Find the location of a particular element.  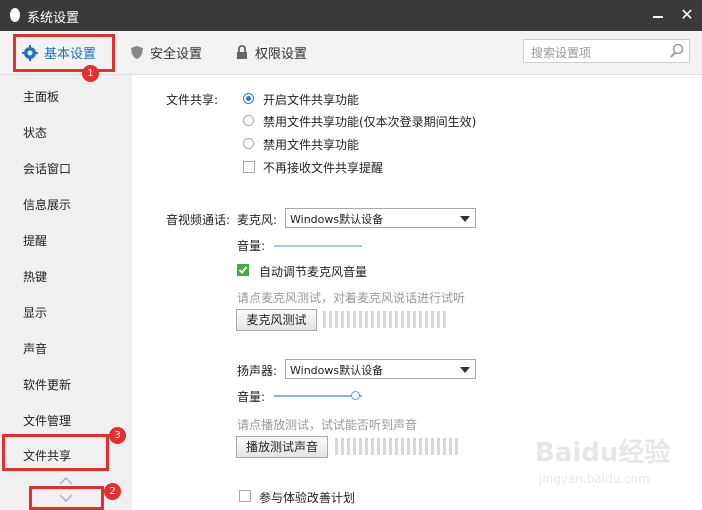

mic-test-button: 麦克风测试 is located at coordinates (276, 320).